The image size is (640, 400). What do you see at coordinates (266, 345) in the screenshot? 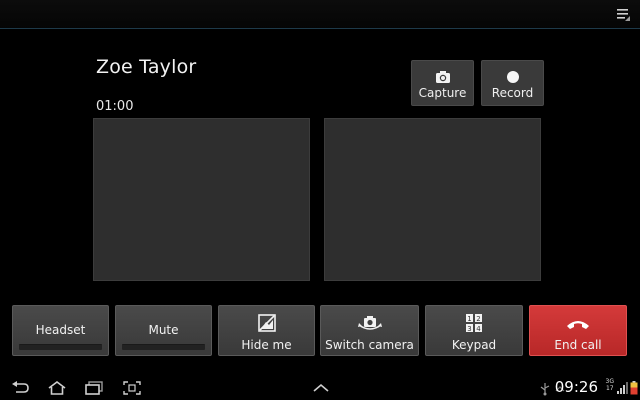
I see `hide-me-label: Hide me` at bounding box center [266, 345].